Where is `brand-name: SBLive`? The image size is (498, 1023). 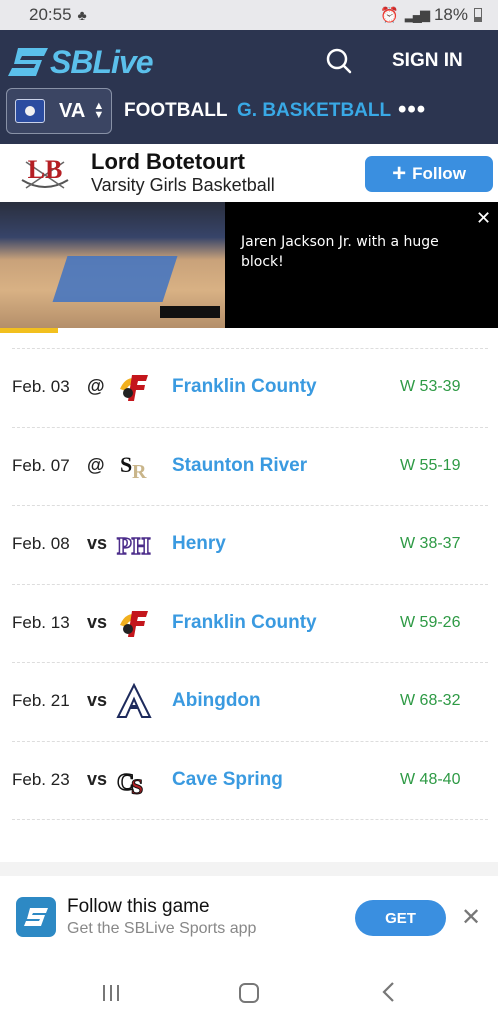 brand-name: SBLive is located at coordinates (101, 61).